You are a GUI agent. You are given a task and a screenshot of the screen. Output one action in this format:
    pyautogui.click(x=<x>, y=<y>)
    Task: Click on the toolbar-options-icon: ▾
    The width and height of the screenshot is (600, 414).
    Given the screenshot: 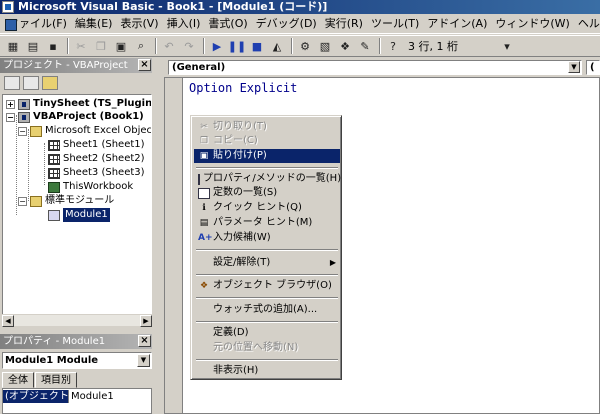 What is the action you would take?
    pyautogui.click(x=507, y=46)
    